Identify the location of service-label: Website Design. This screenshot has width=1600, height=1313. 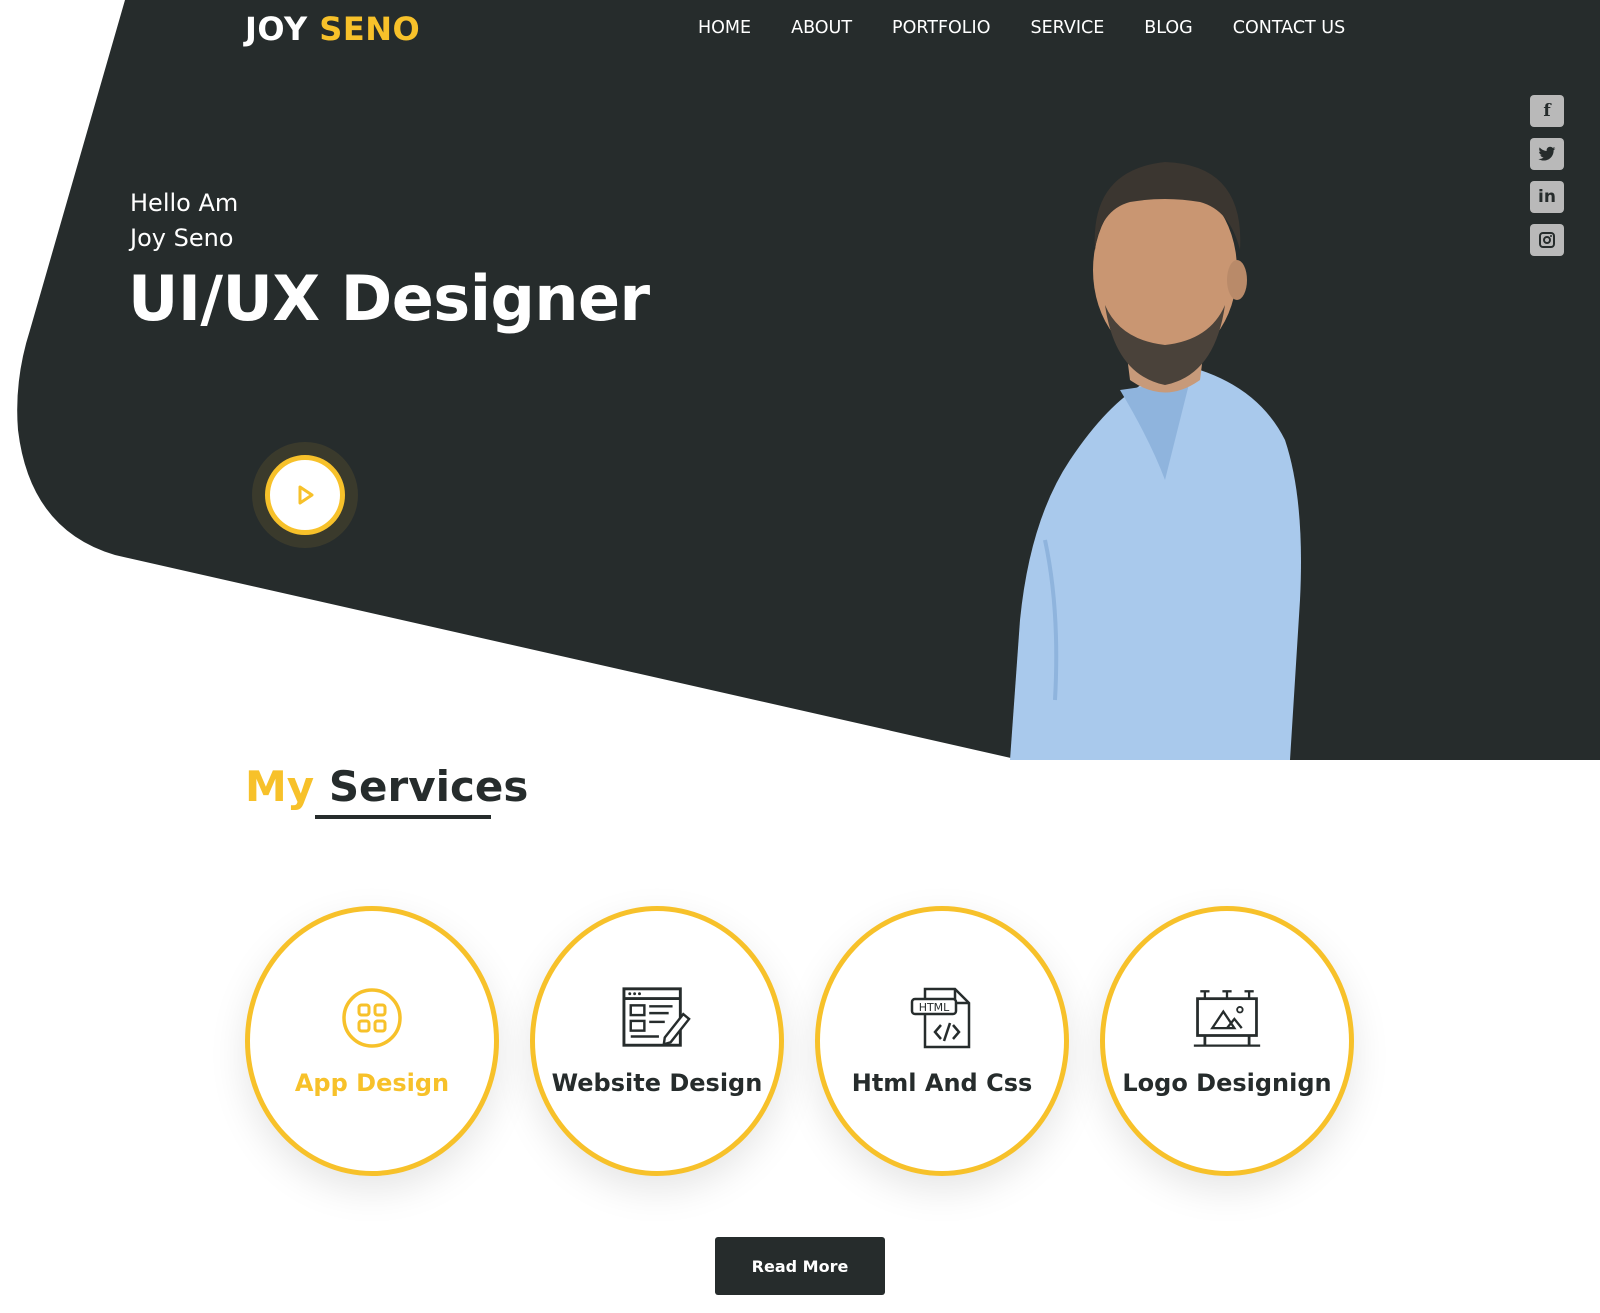
(657, 1083).